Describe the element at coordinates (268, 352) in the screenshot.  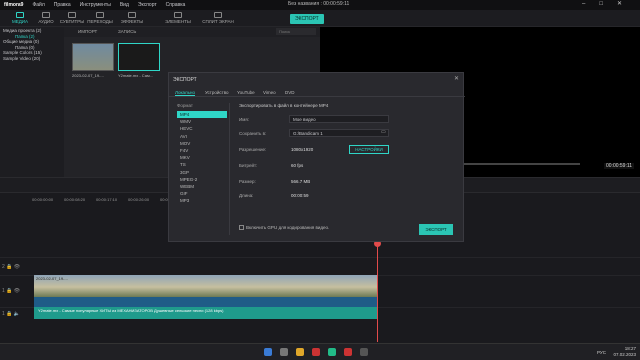
I see `start-icon` at that location.